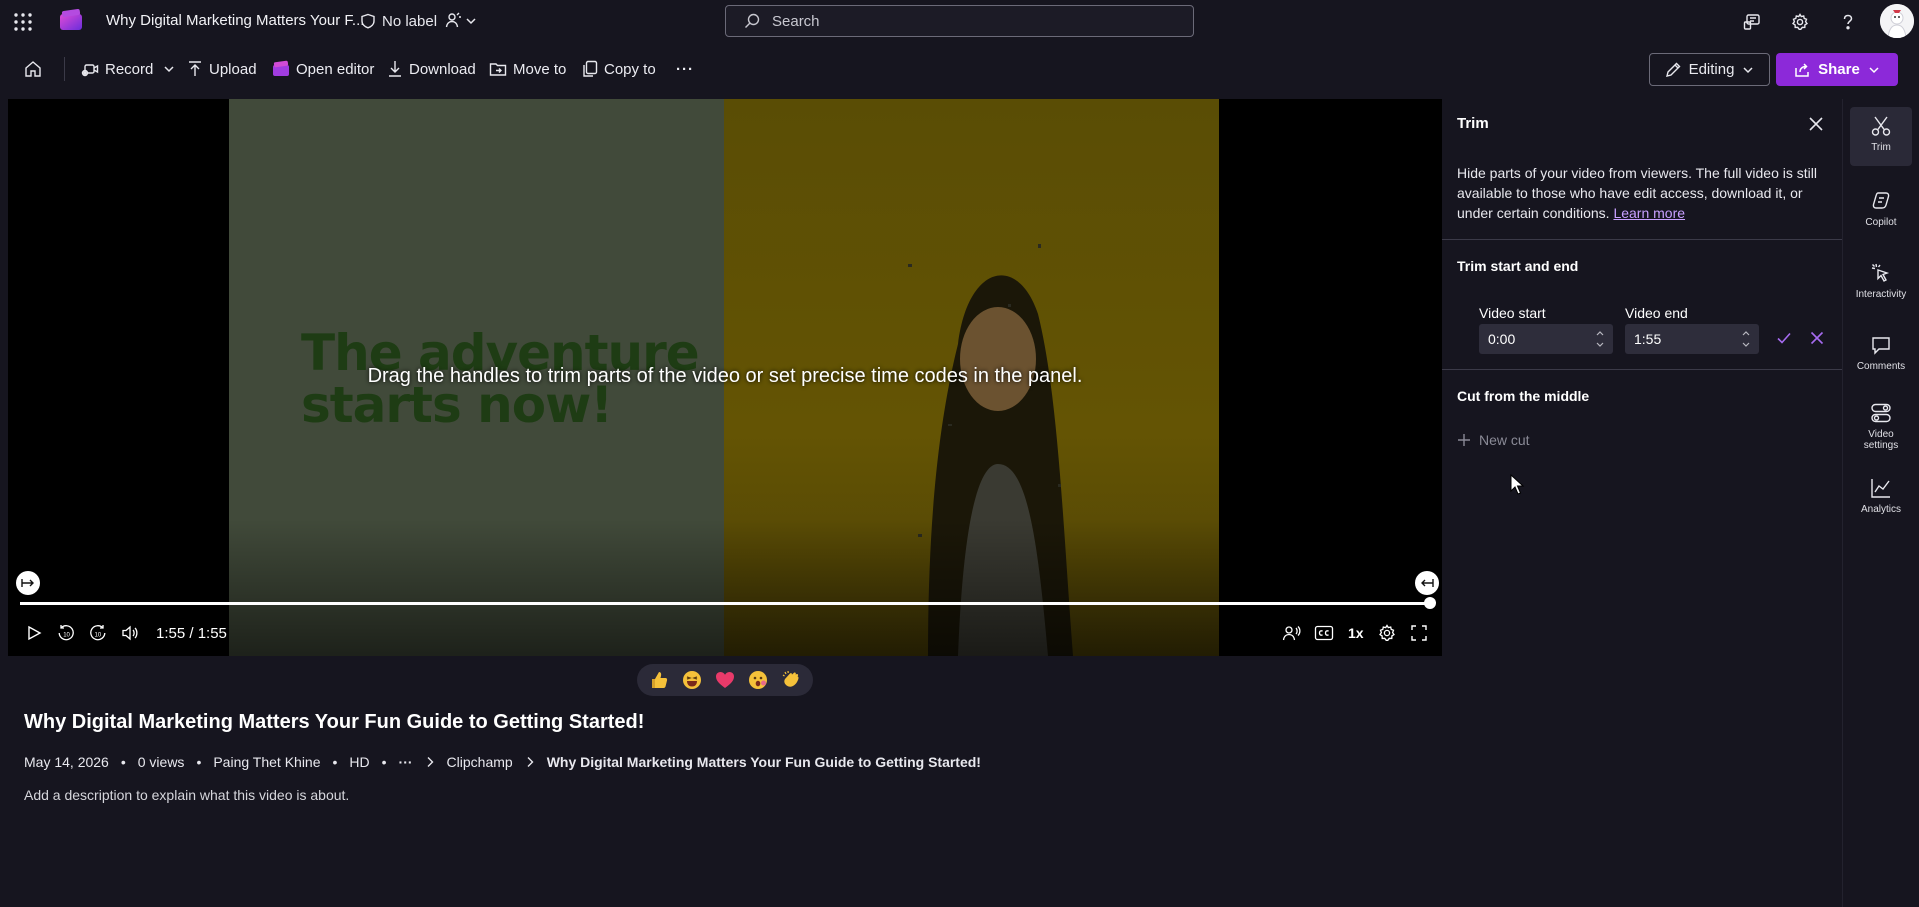 This screenshot has width=1919, height=907. Describe the element at coordinates (725, 680) in the screenshot. I see `heart-icon` at that location.